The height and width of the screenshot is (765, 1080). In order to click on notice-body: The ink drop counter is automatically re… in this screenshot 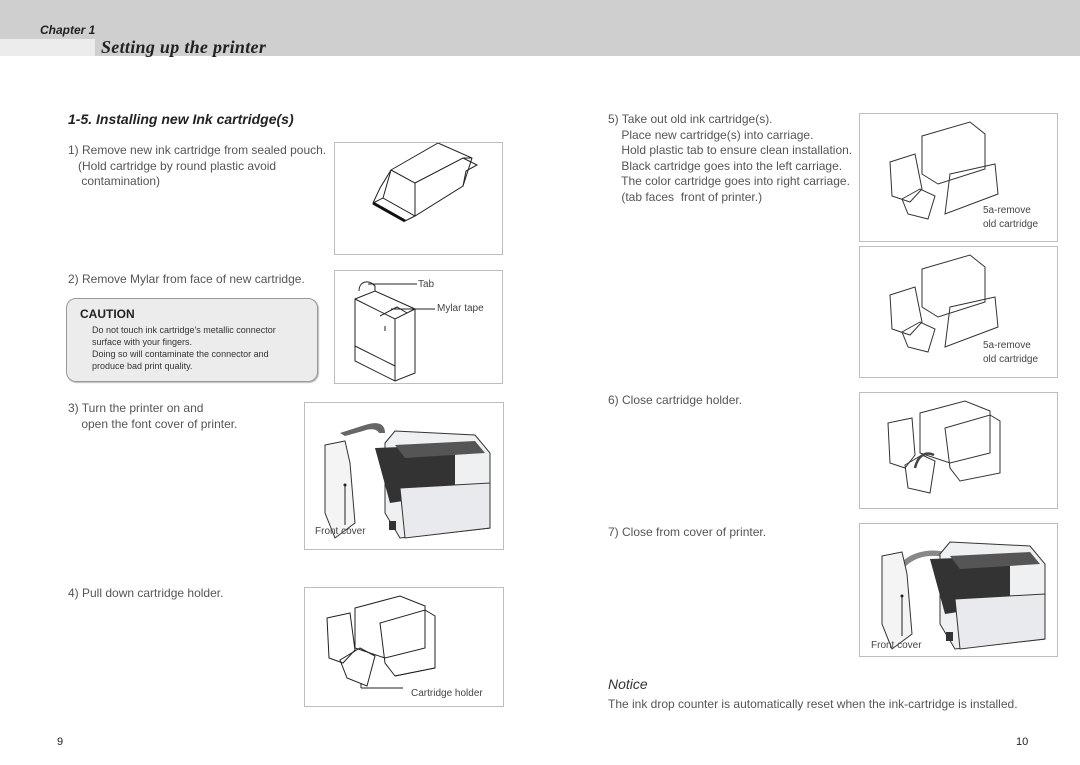, I will do `click(813, 704)`.